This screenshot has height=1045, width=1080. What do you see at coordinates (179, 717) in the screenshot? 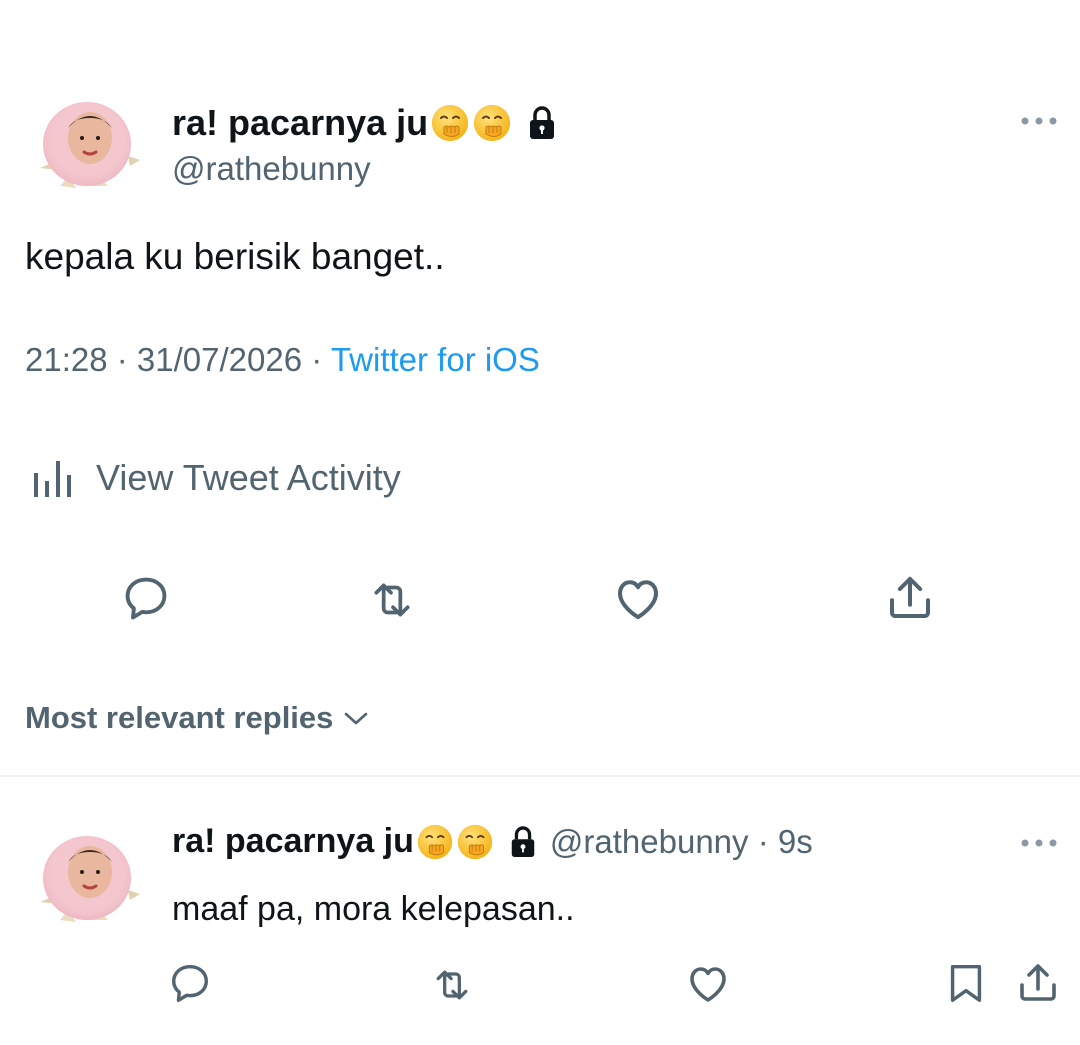
I see `reply-sort-label: Most relevant replies` at bounding box center [179, 717].